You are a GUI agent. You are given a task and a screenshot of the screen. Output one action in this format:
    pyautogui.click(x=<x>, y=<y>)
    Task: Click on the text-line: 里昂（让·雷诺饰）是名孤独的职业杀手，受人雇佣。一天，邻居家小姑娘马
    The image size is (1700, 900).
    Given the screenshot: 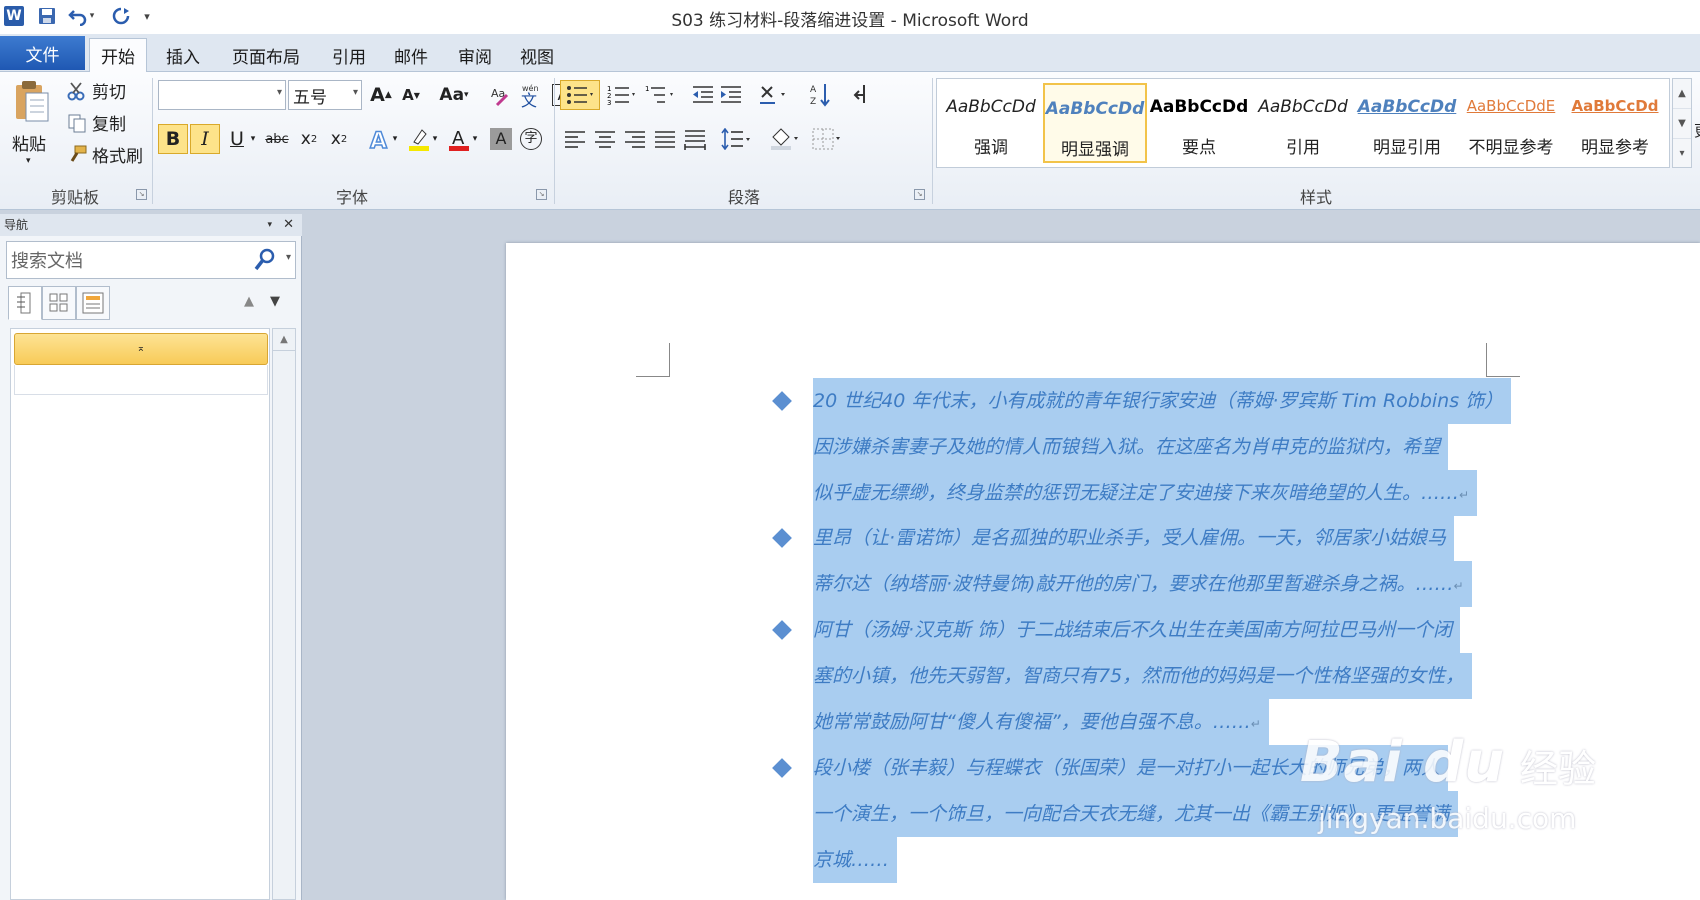 What is the action you would take?
    pyautogui.click(x=1134, y=538)
    